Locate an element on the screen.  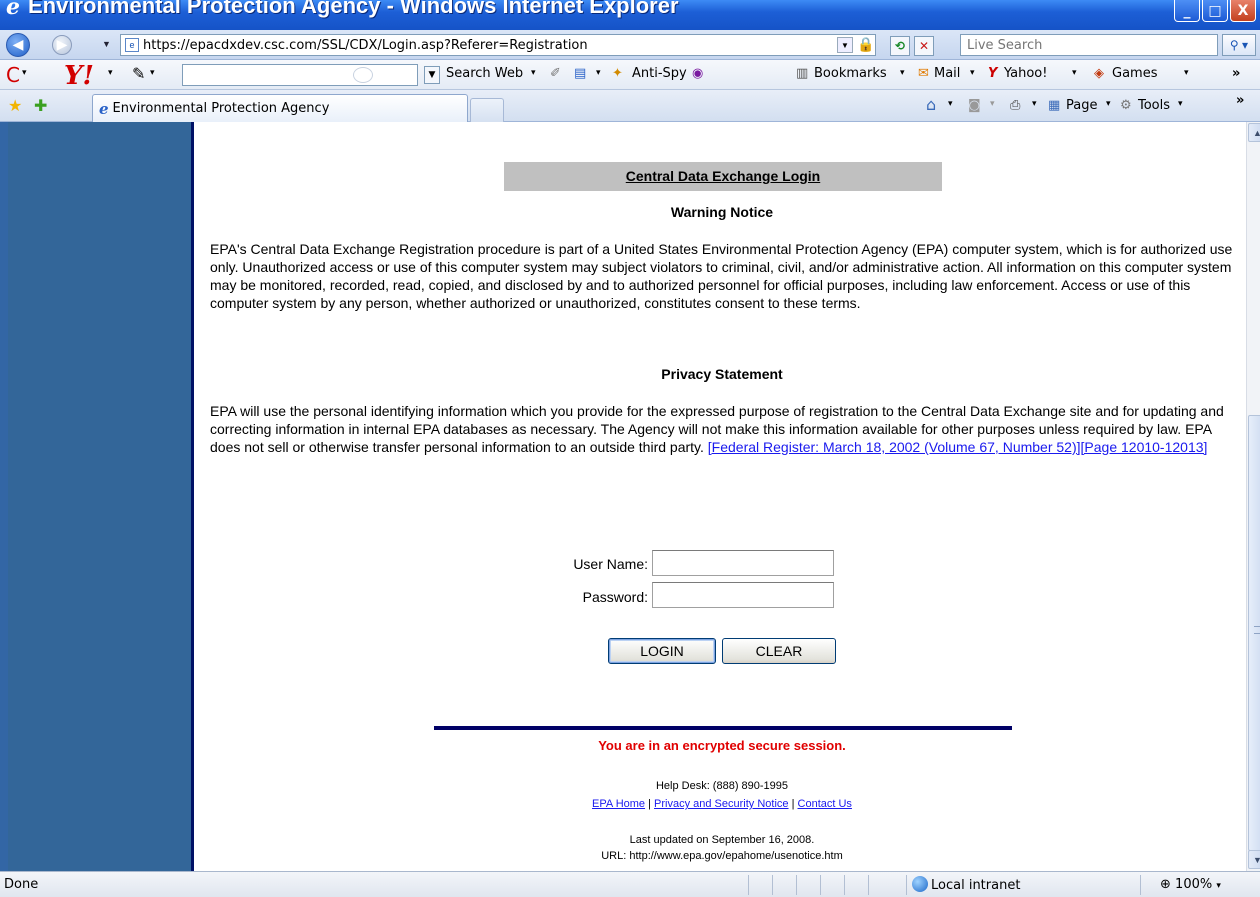
clear-button: CLEAR is located at coordinates (779, 651).